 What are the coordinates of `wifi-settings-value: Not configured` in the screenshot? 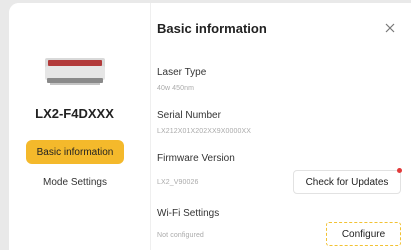 It's located at (180, 235).